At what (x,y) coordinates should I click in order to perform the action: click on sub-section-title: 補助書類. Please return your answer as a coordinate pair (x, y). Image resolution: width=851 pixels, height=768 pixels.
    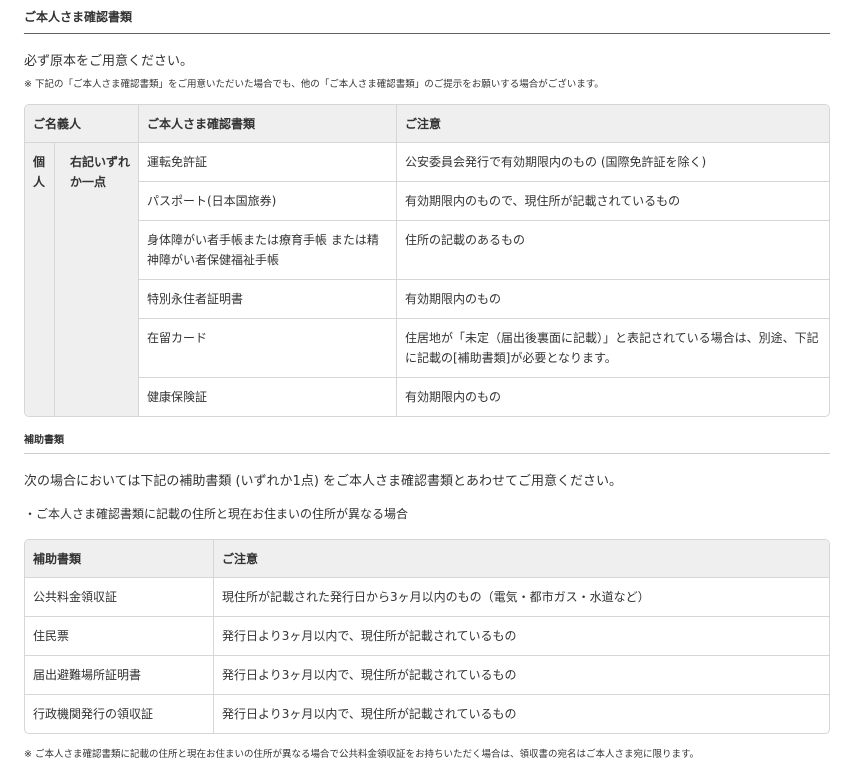
    Looking at the image, I should click on (427, 444).